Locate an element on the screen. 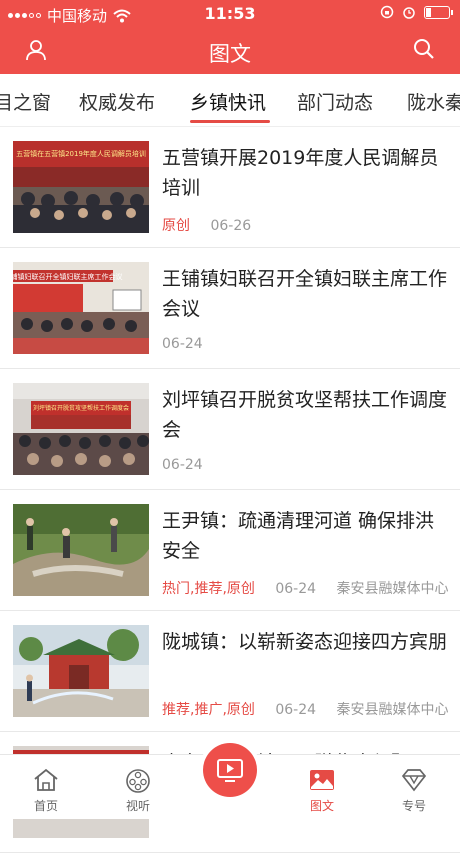  article-thumbnail: 王铺镇妇联召开全镇妇联主席工作会议 is located at coordinates (81, 308).